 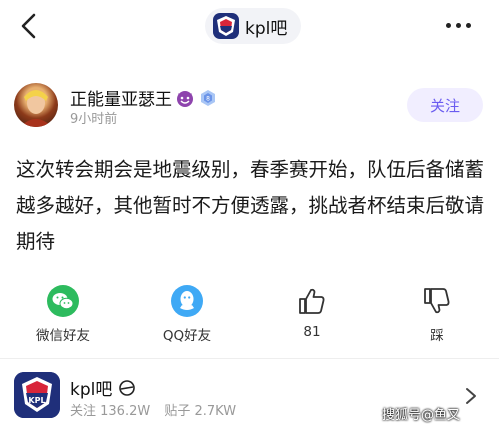 I want to click on post-time: 9小时前, so click(x=94, y=119).